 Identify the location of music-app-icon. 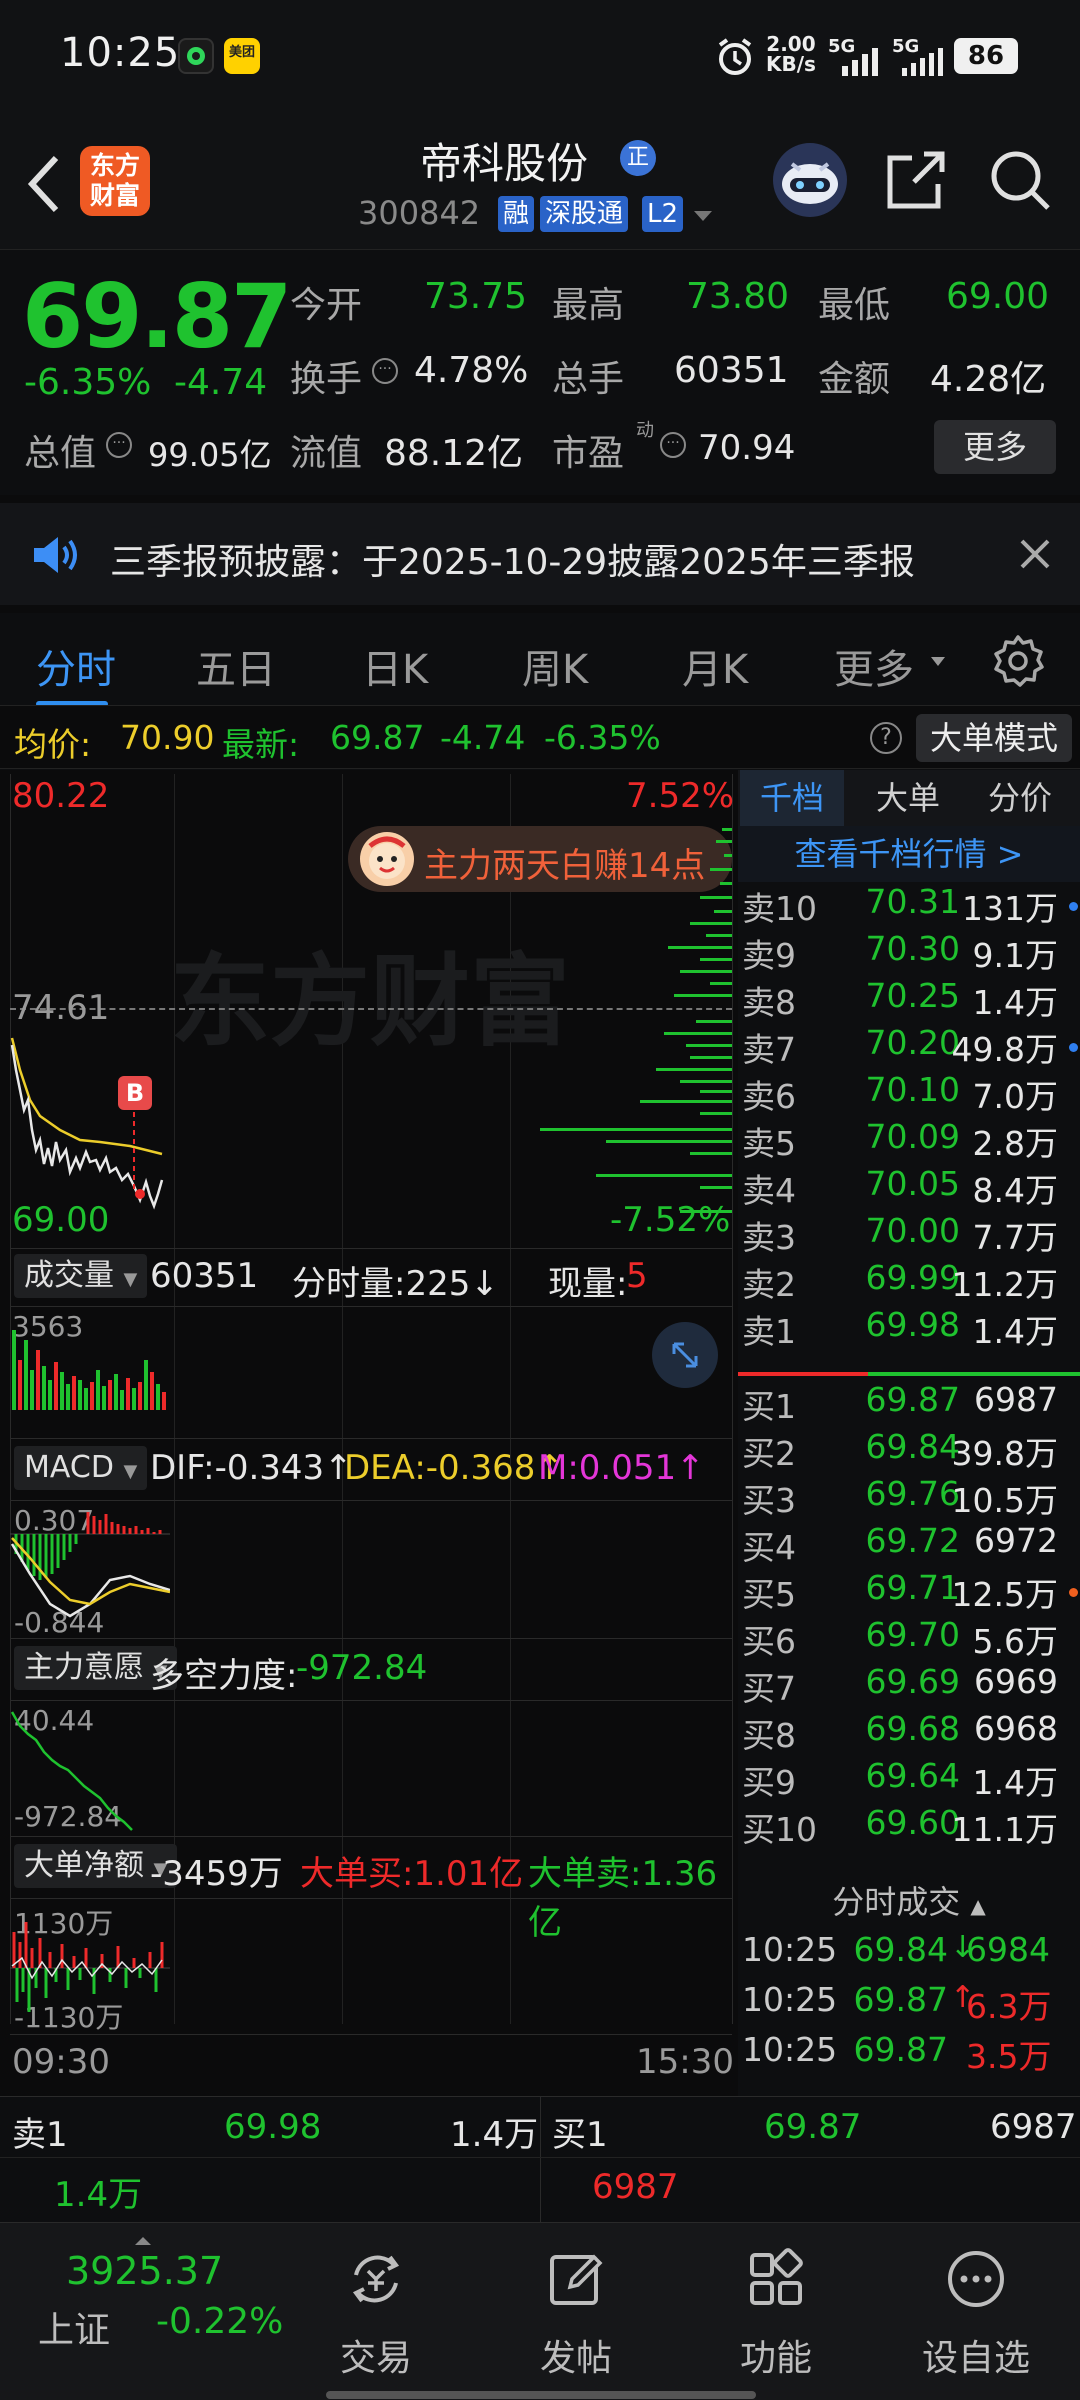
(196, 56).